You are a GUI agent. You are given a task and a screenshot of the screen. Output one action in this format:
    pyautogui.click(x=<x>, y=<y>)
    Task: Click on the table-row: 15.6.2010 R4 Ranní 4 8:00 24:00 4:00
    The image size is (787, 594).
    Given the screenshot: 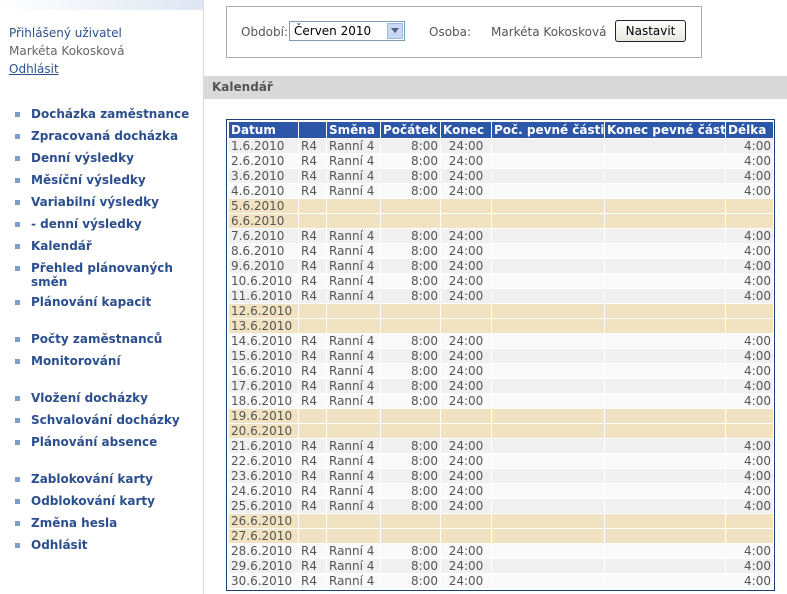 What is the action you would take?
    pyautogui.click(x=501, y=356)
    